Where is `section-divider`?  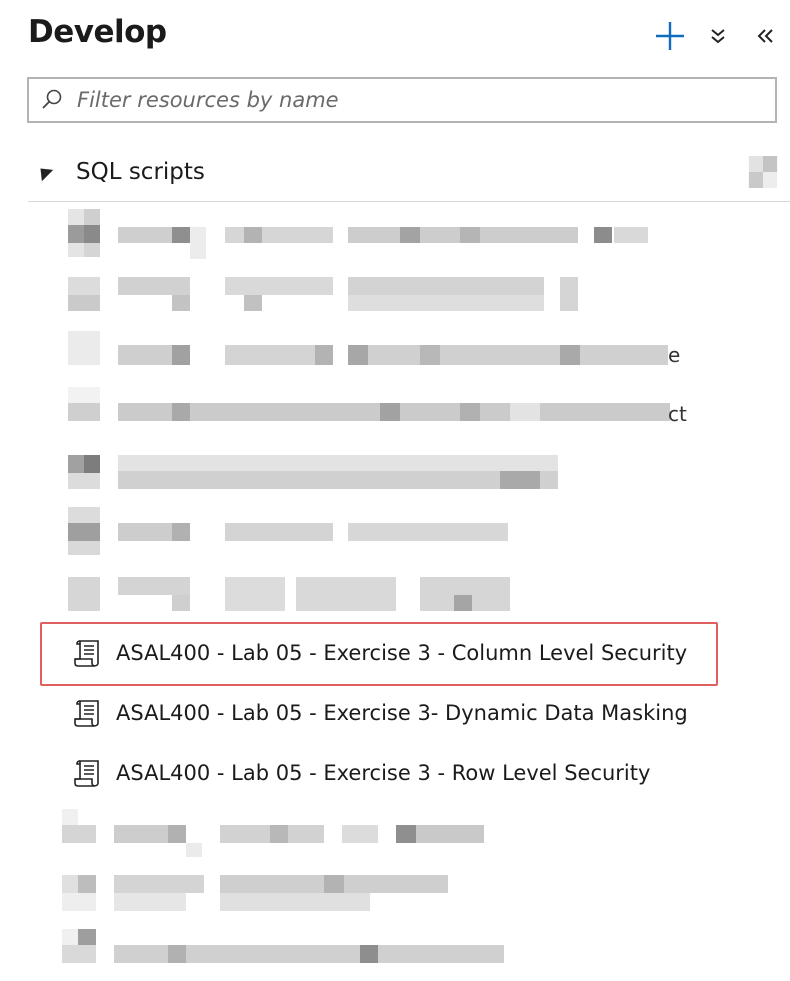 section-divider is located at coordinates (409, 201).